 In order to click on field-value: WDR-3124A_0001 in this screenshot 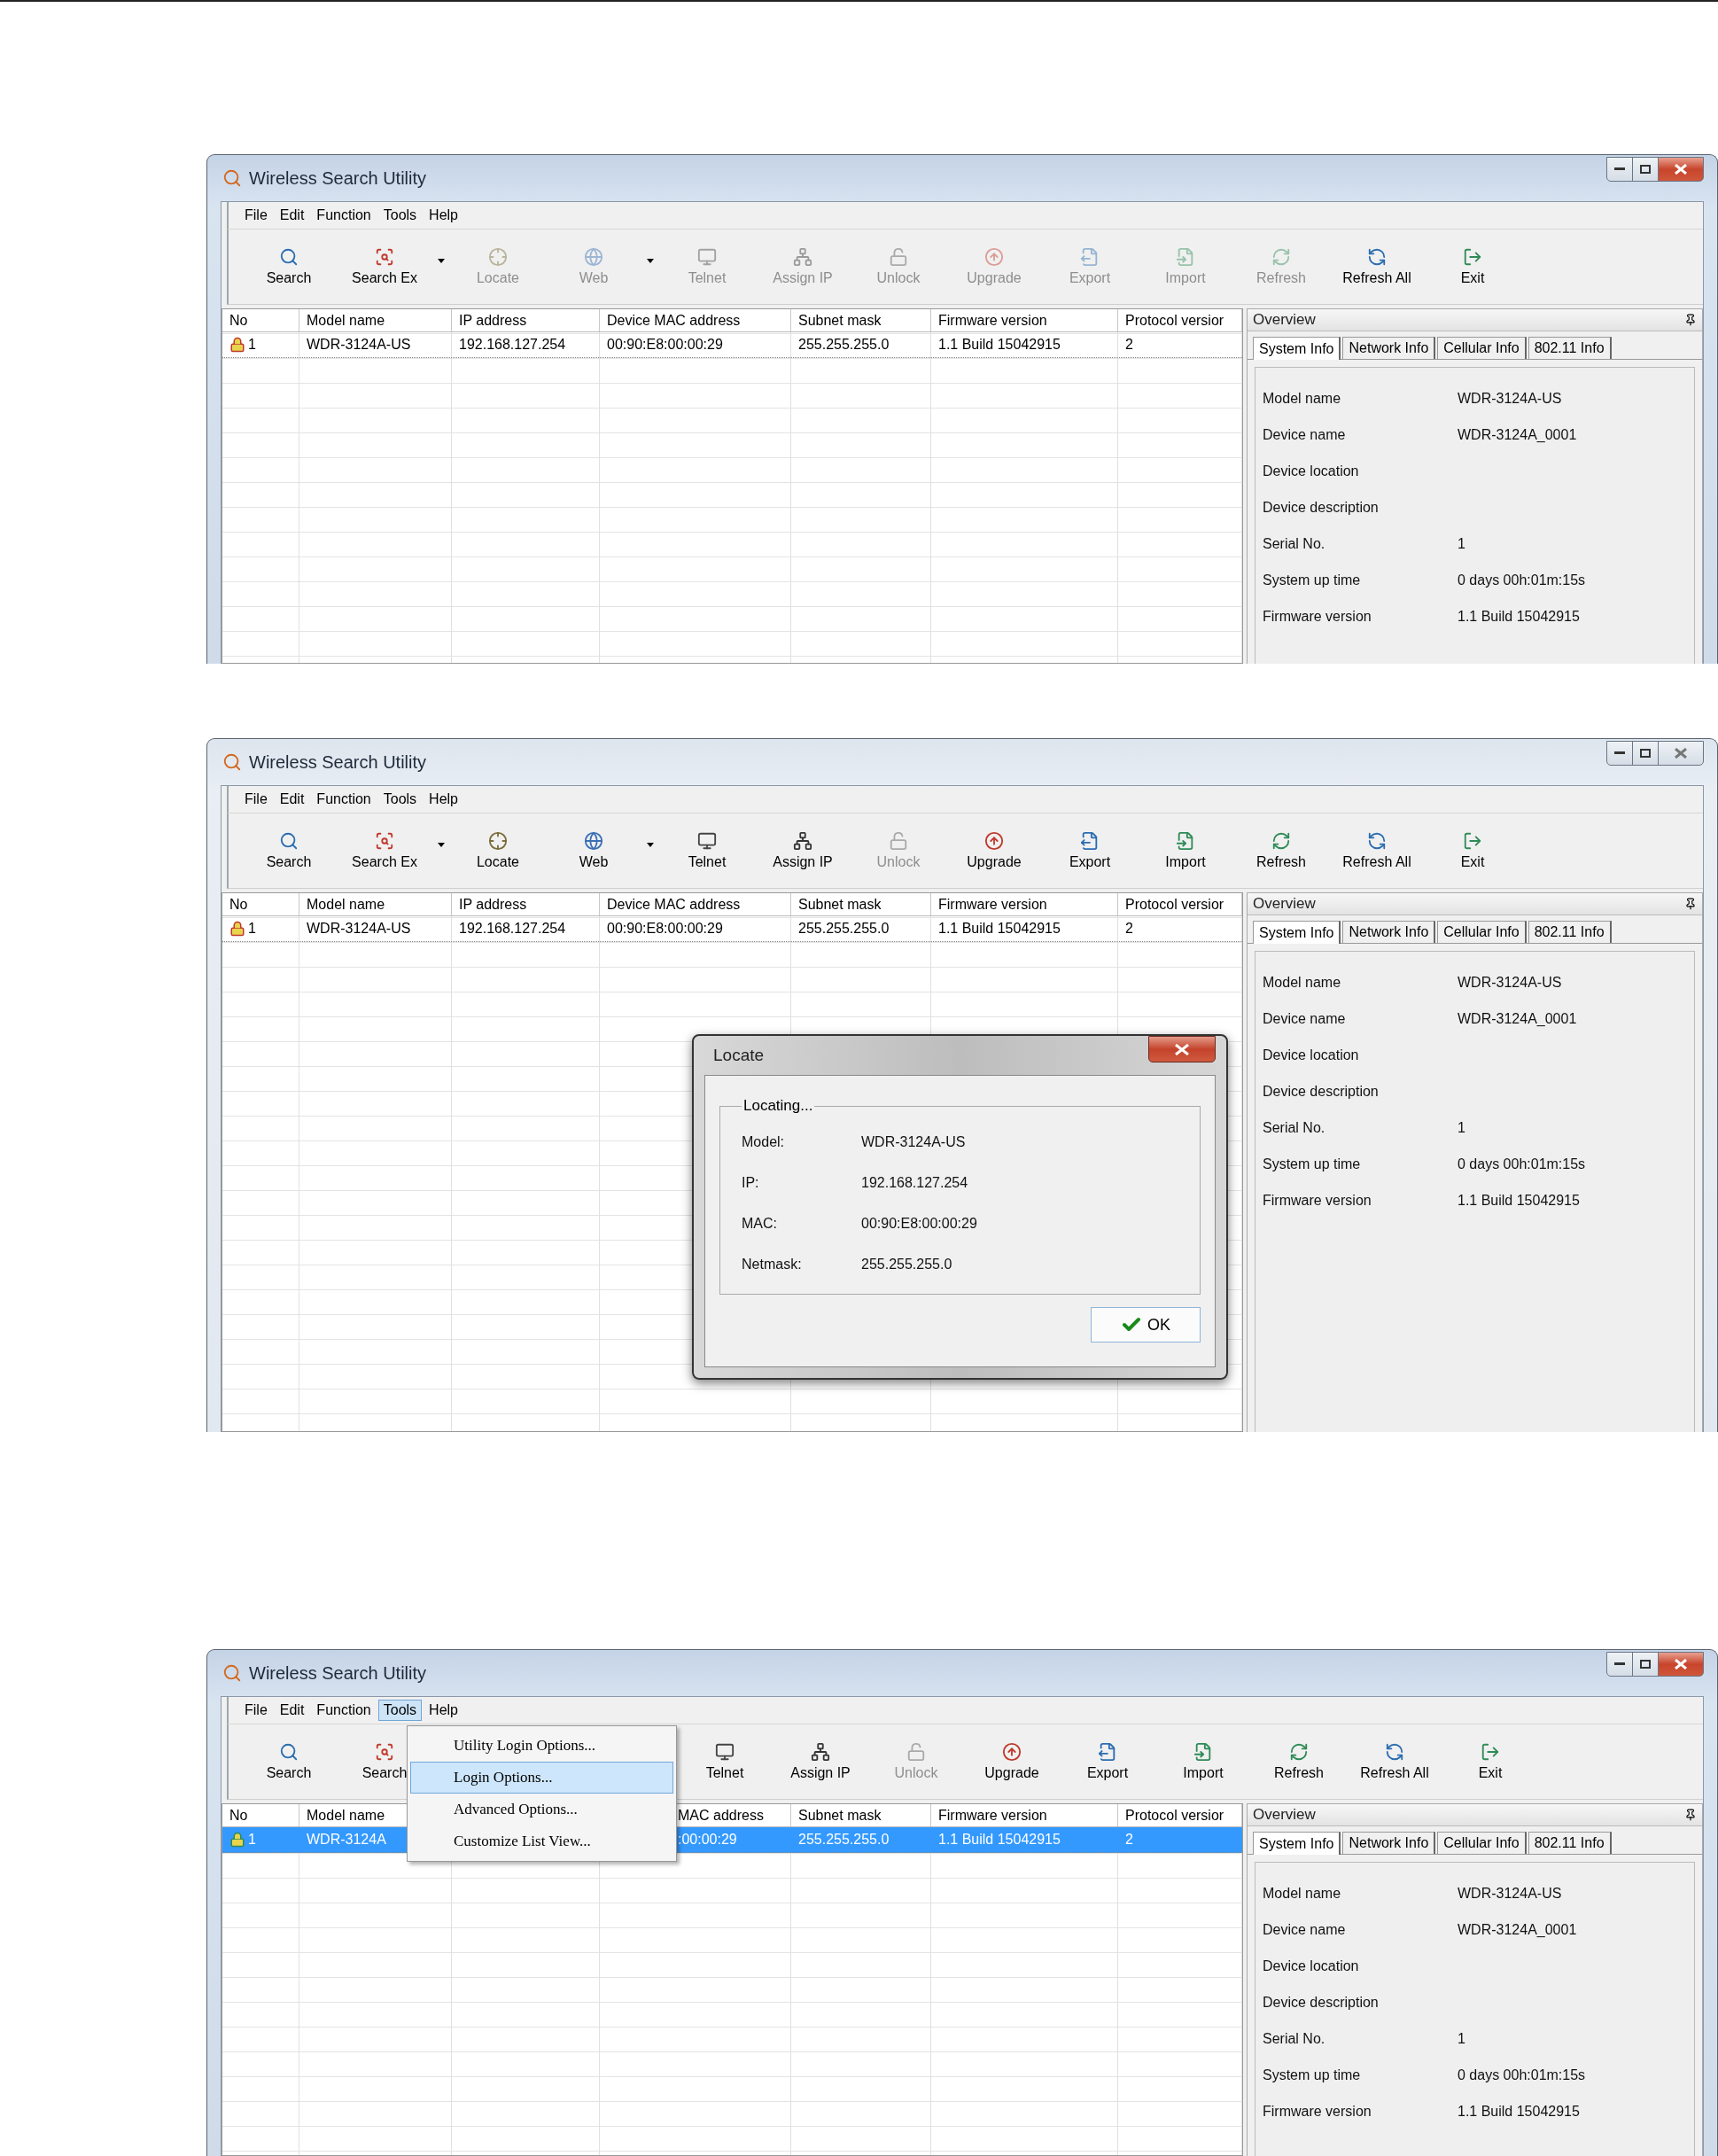, I will do `click(1518, 1018)`.